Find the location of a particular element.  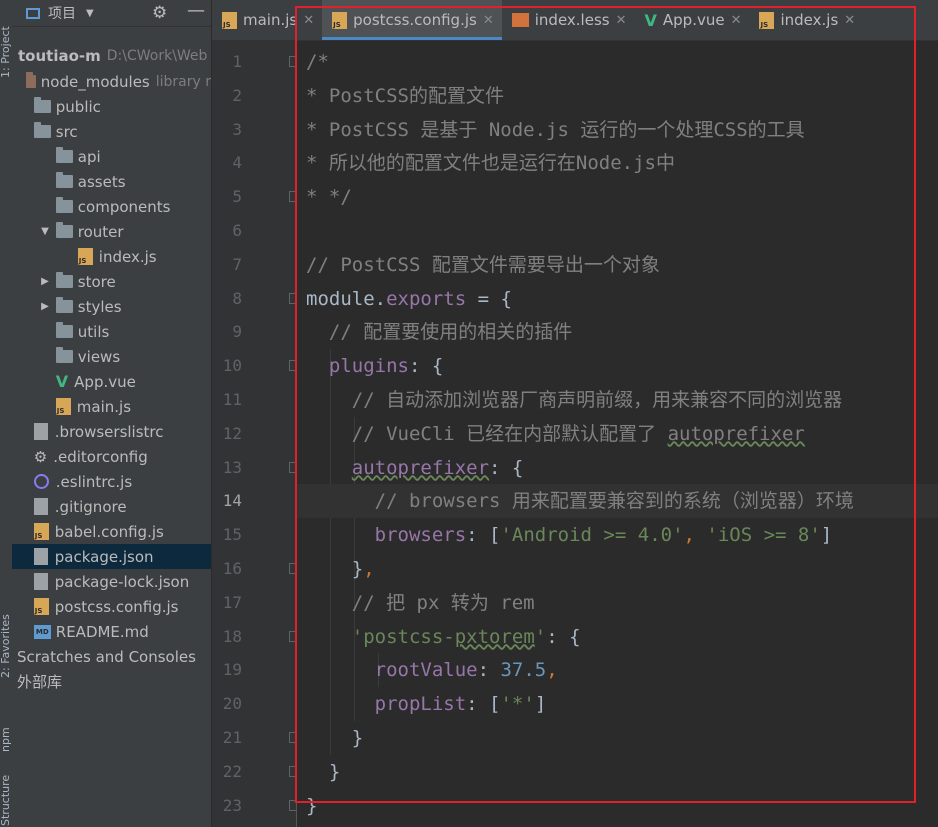

tree-item: node_modules library r is located at coordinates (111, 81).